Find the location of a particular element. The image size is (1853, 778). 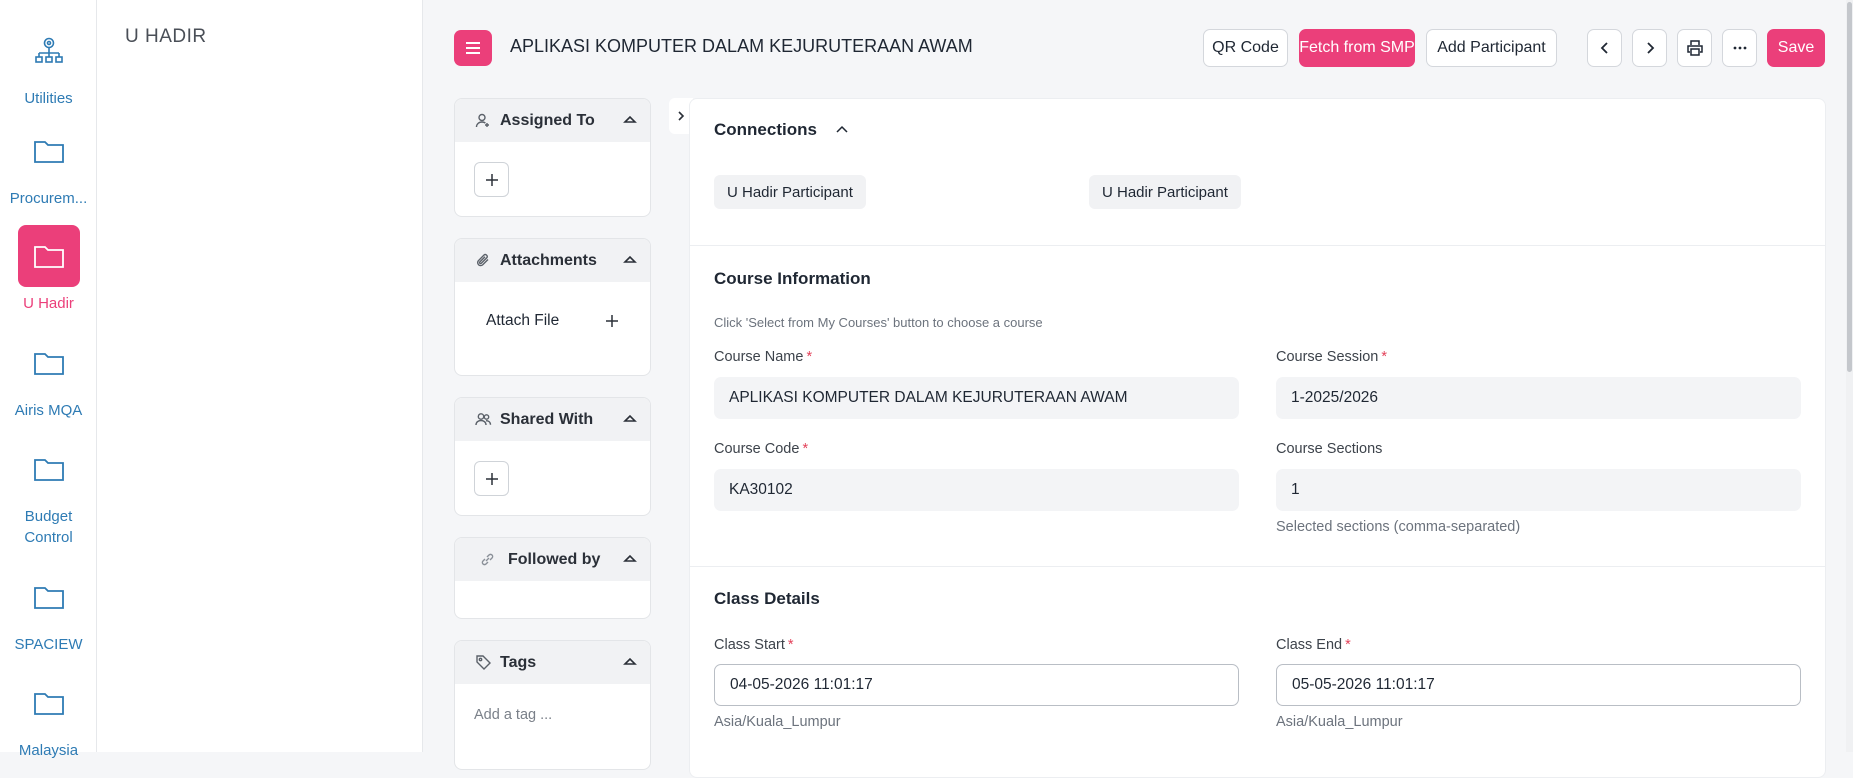

class-start-label-text: Class Start is located at coordinates (749, 645).